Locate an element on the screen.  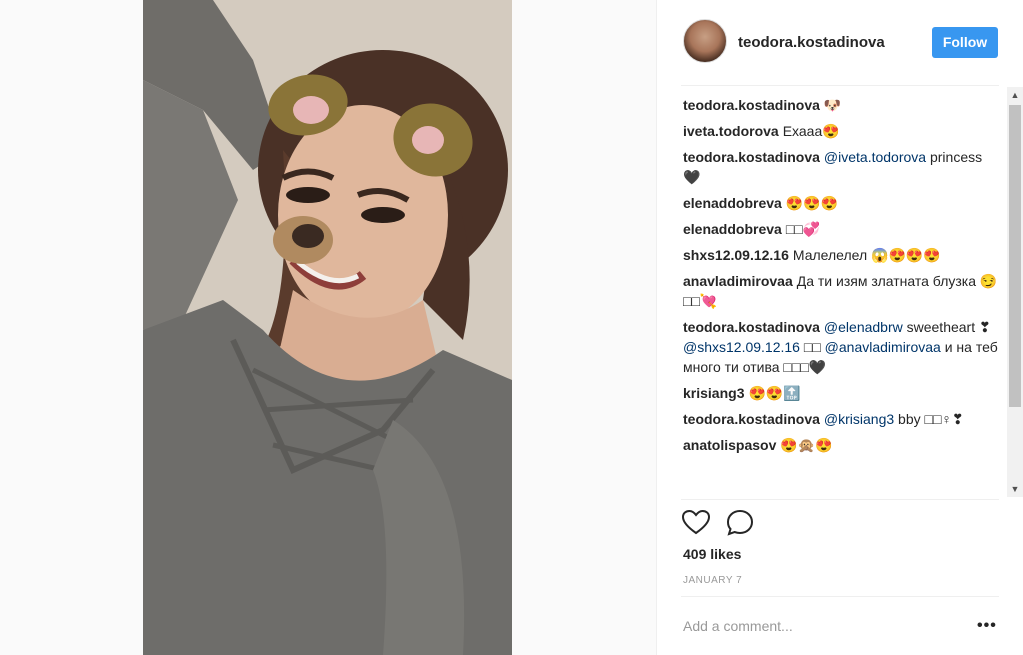
more-options-icon: ••• is located at coordinates (987, 626).